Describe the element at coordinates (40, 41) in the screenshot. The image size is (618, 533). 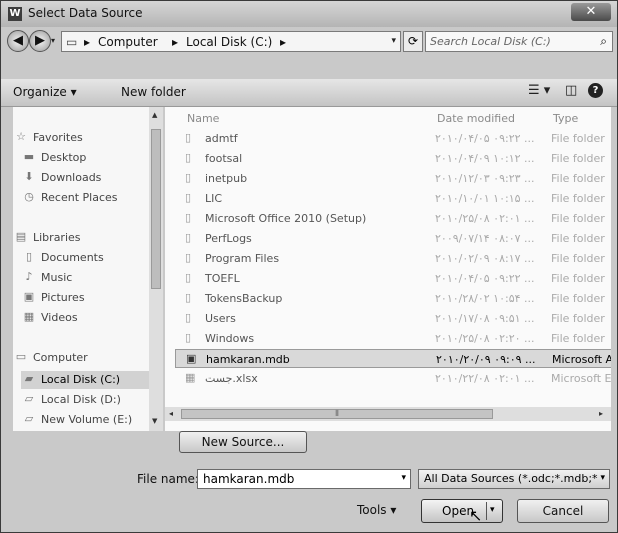
I see `forward-button: ▶` at that location.